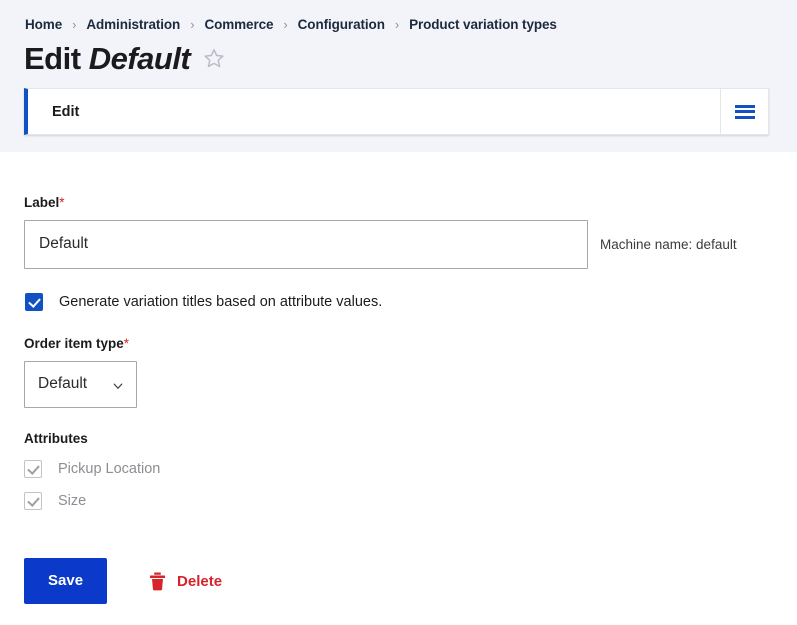  What do you see at coordinates (66, 111) in the screenshot?
I see `tab-edit-label: Edit` at bounding box center [66, 111].